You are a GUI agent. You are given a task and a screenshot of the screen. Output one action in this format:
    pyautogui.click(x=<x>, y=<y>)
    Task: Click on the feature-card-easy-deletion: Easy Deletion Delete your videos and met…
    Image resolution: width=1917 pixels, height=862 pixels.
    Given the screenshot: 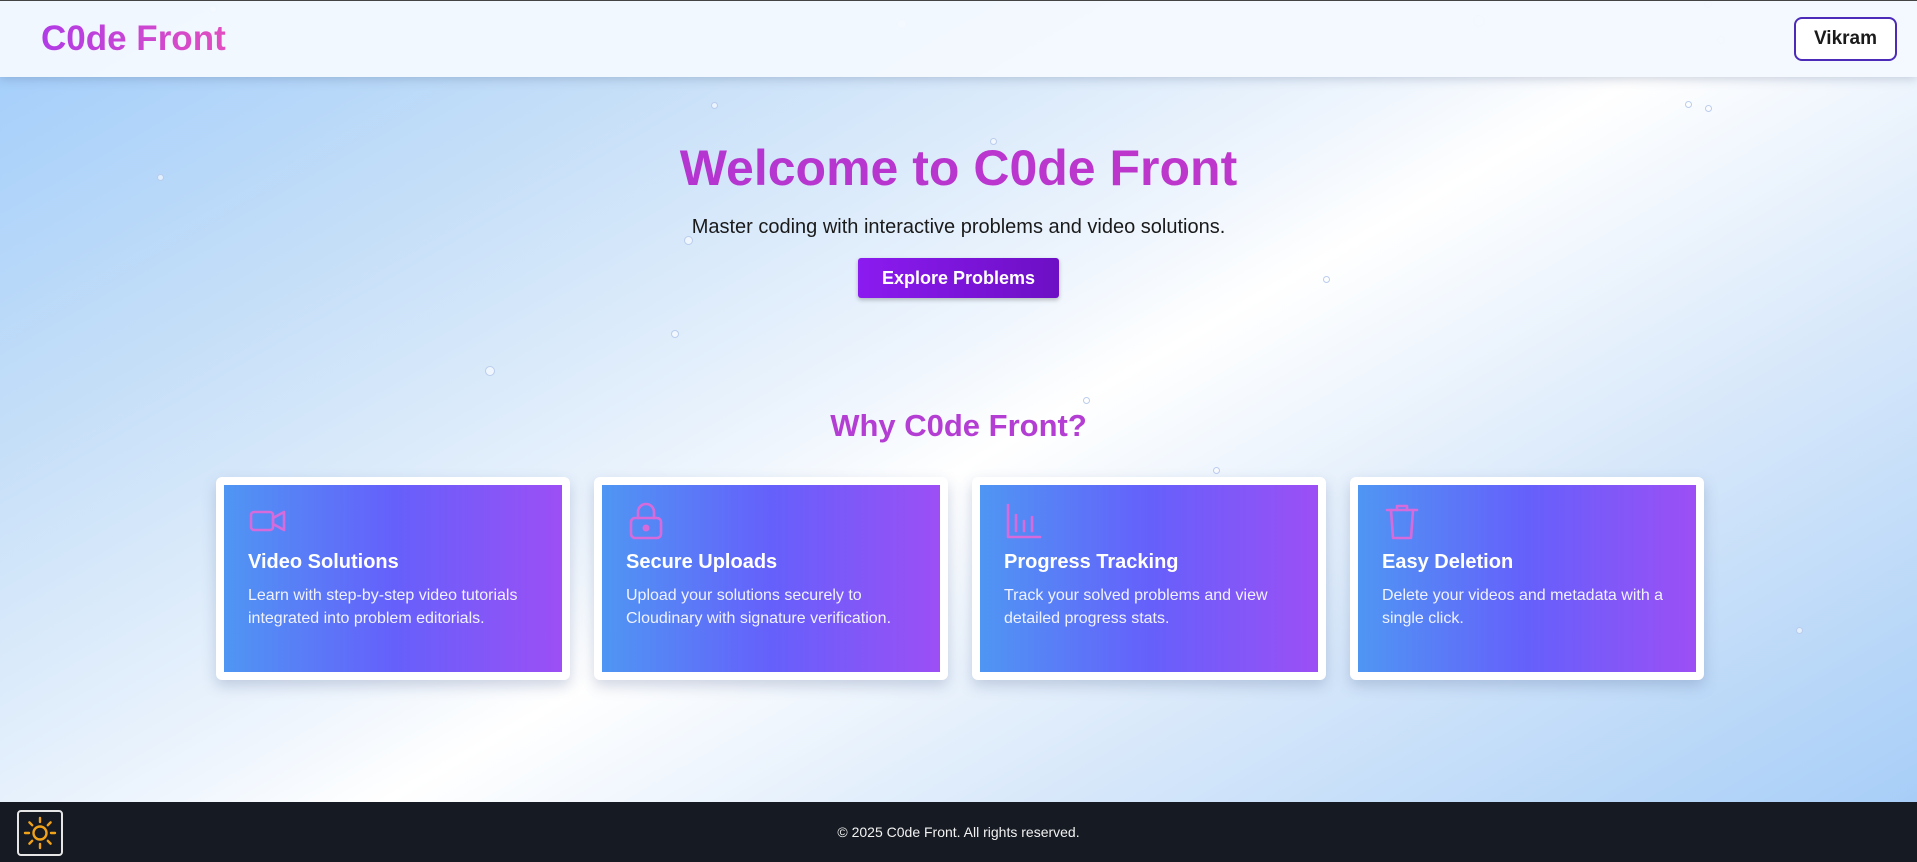 What is the action you would take?
    pyautogui.click(x=1527, y=578)
    